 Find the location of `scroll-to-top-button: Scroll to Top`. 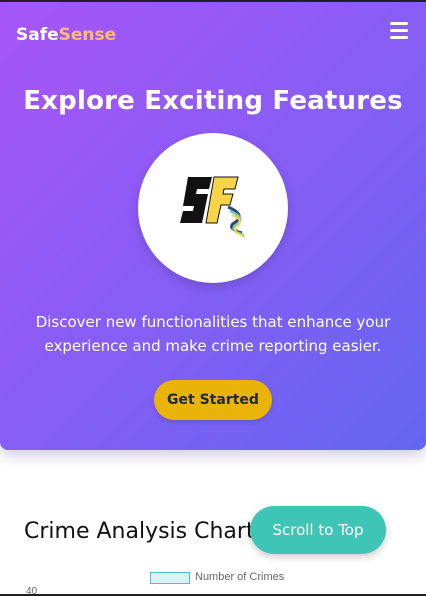

scroll-to-top-button: Scroll to Top is located at coordinates (318, 530).